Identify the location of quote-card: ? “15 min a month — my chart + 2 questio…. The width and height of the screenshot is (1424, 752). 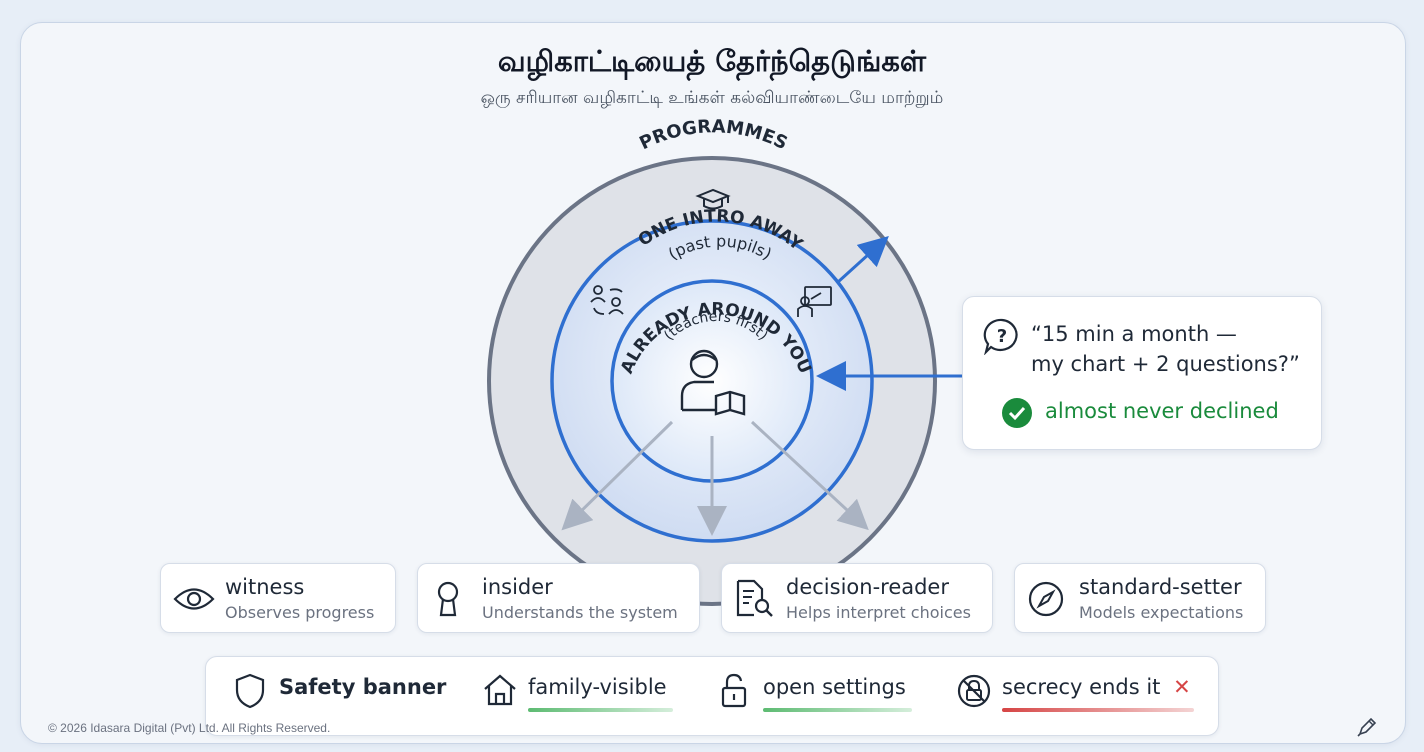
(1142, 373).